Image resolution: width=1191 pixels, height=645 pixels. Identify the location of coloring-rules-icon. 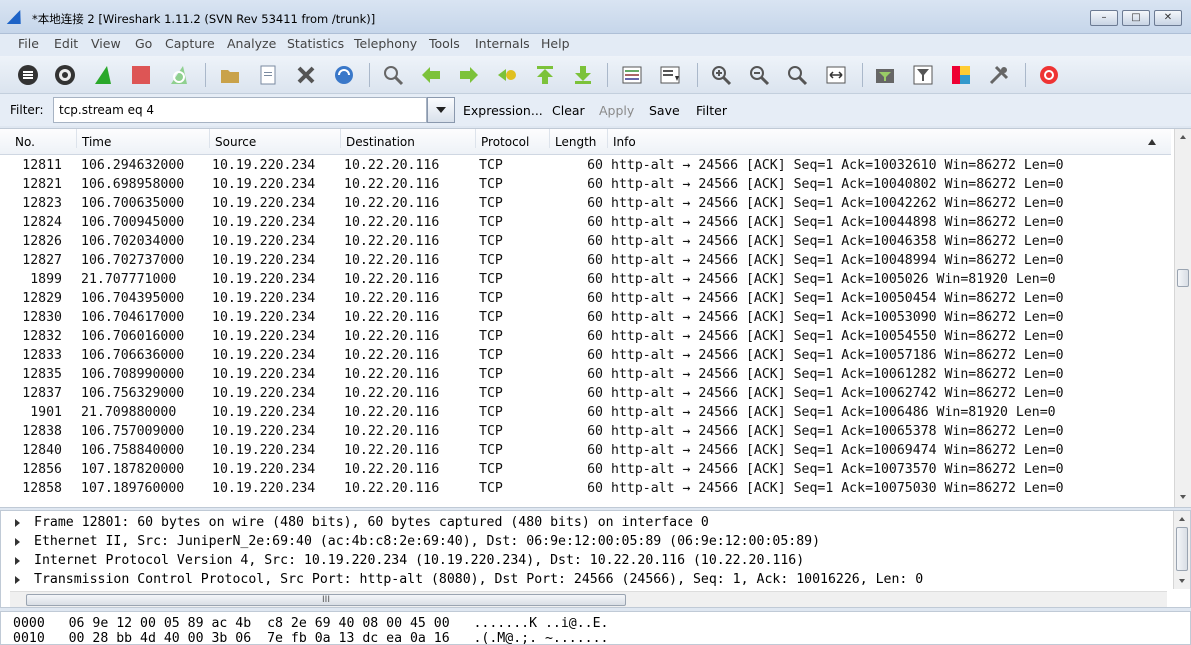
(961, 75).